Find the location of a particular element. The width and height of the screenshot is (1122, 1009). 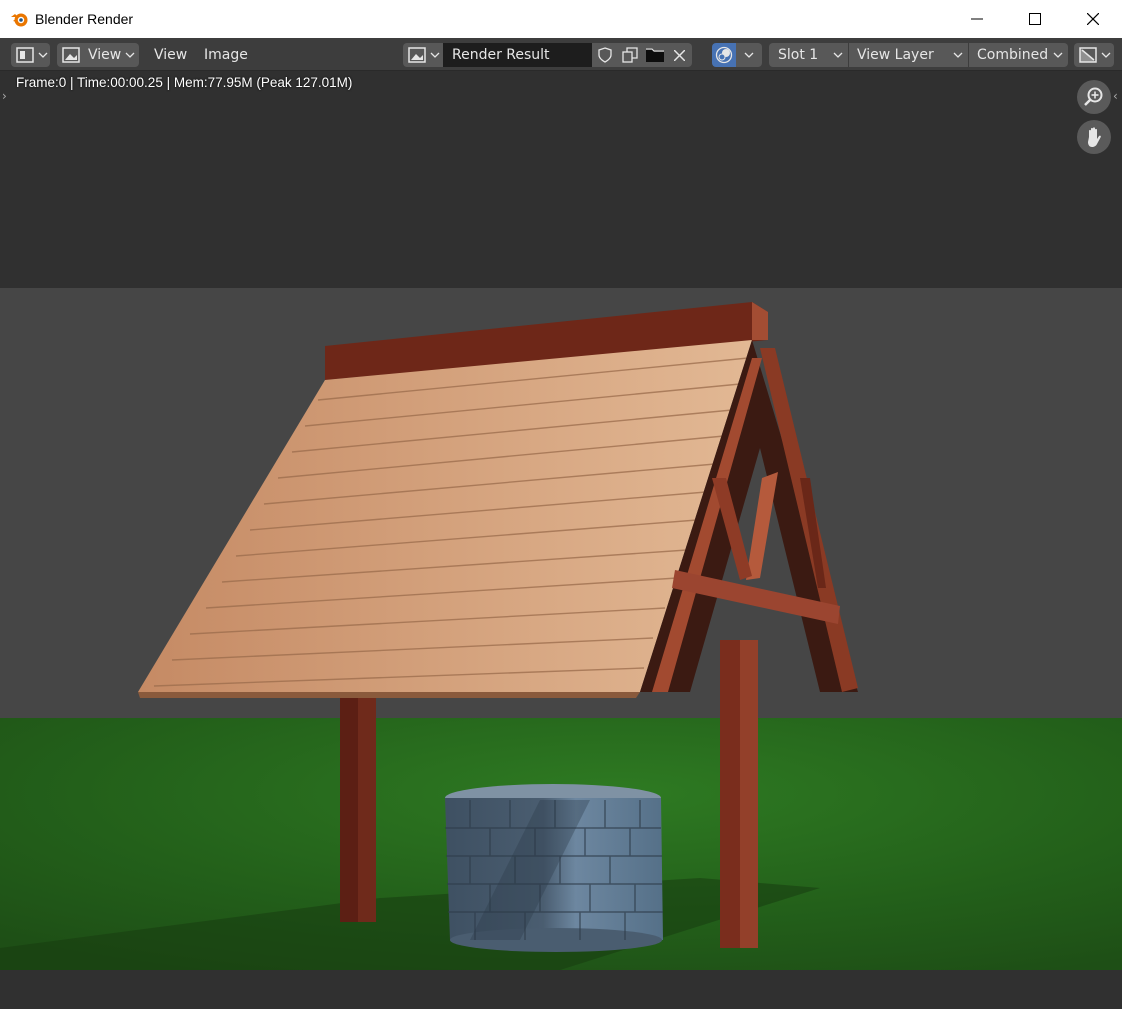

window-titlebar: Blender Render is located at coordinates (561, 19).